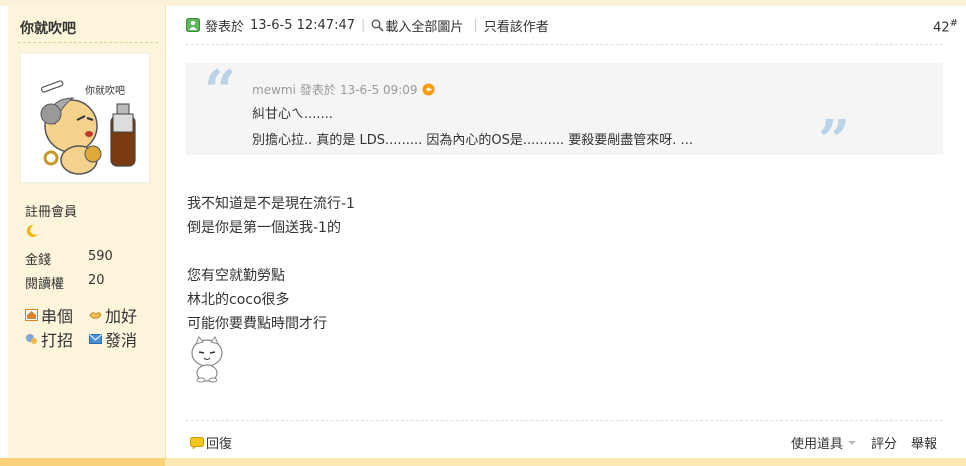 Image resolution: width=966 pixels, height=466 pixels. I want to click on stat-read-permission: 閱讀權 20, so click(65, 282).